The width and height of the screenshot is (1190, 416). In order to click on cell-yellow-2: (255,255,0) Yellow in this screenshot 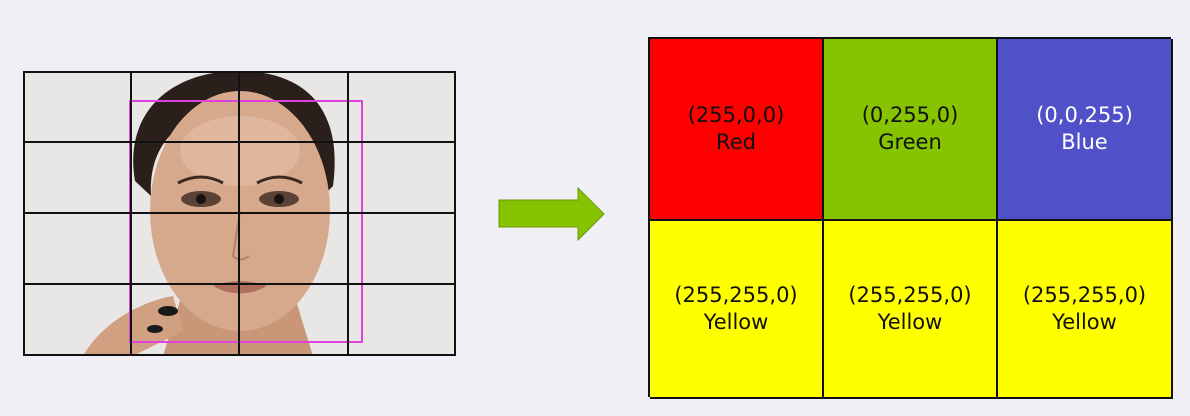, I will do `click(911, 310)`.